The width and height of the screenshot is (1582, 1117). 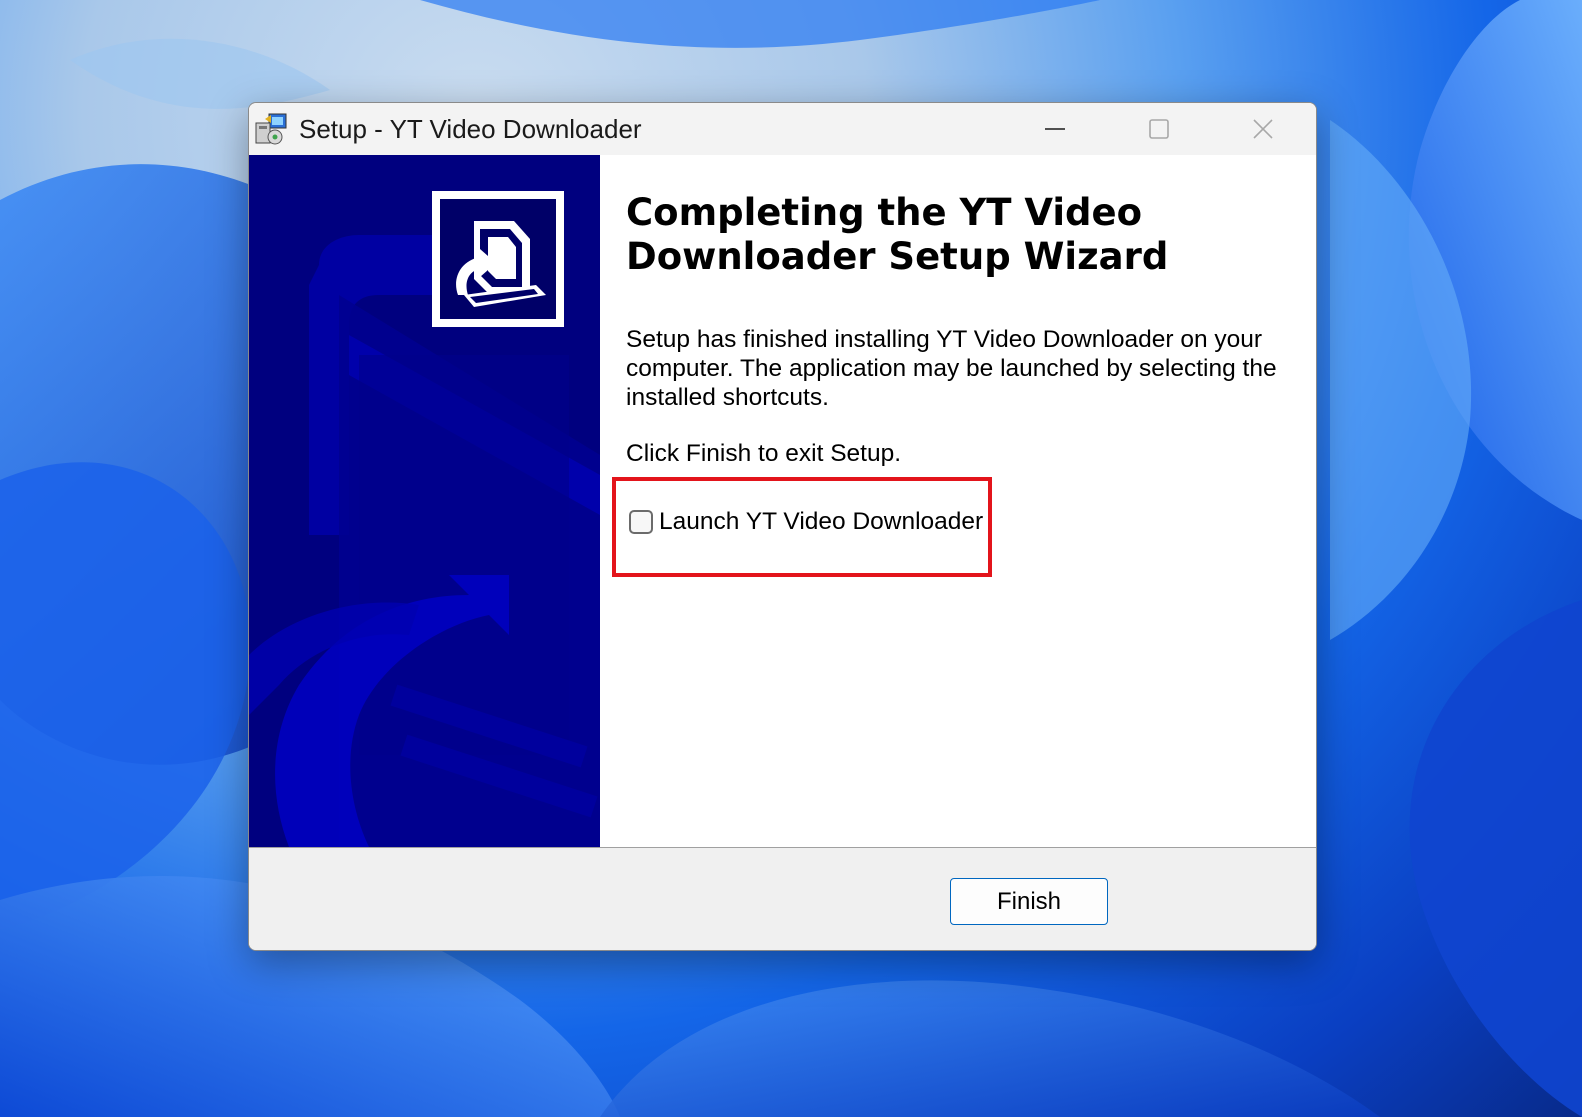 I want to click on maximize-button, so click(x=1159, y=129).